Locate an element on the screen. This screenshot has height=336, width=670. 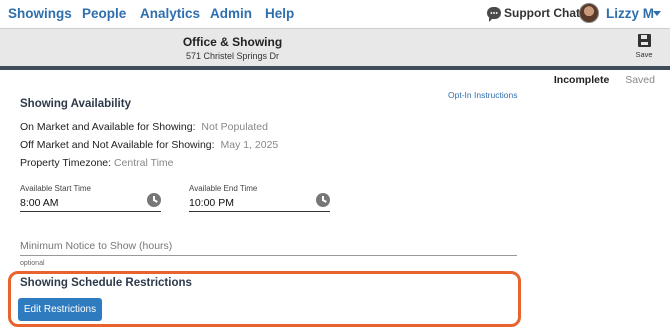
timezone-label: Property Timezone: is located at coordinates (66, 163).